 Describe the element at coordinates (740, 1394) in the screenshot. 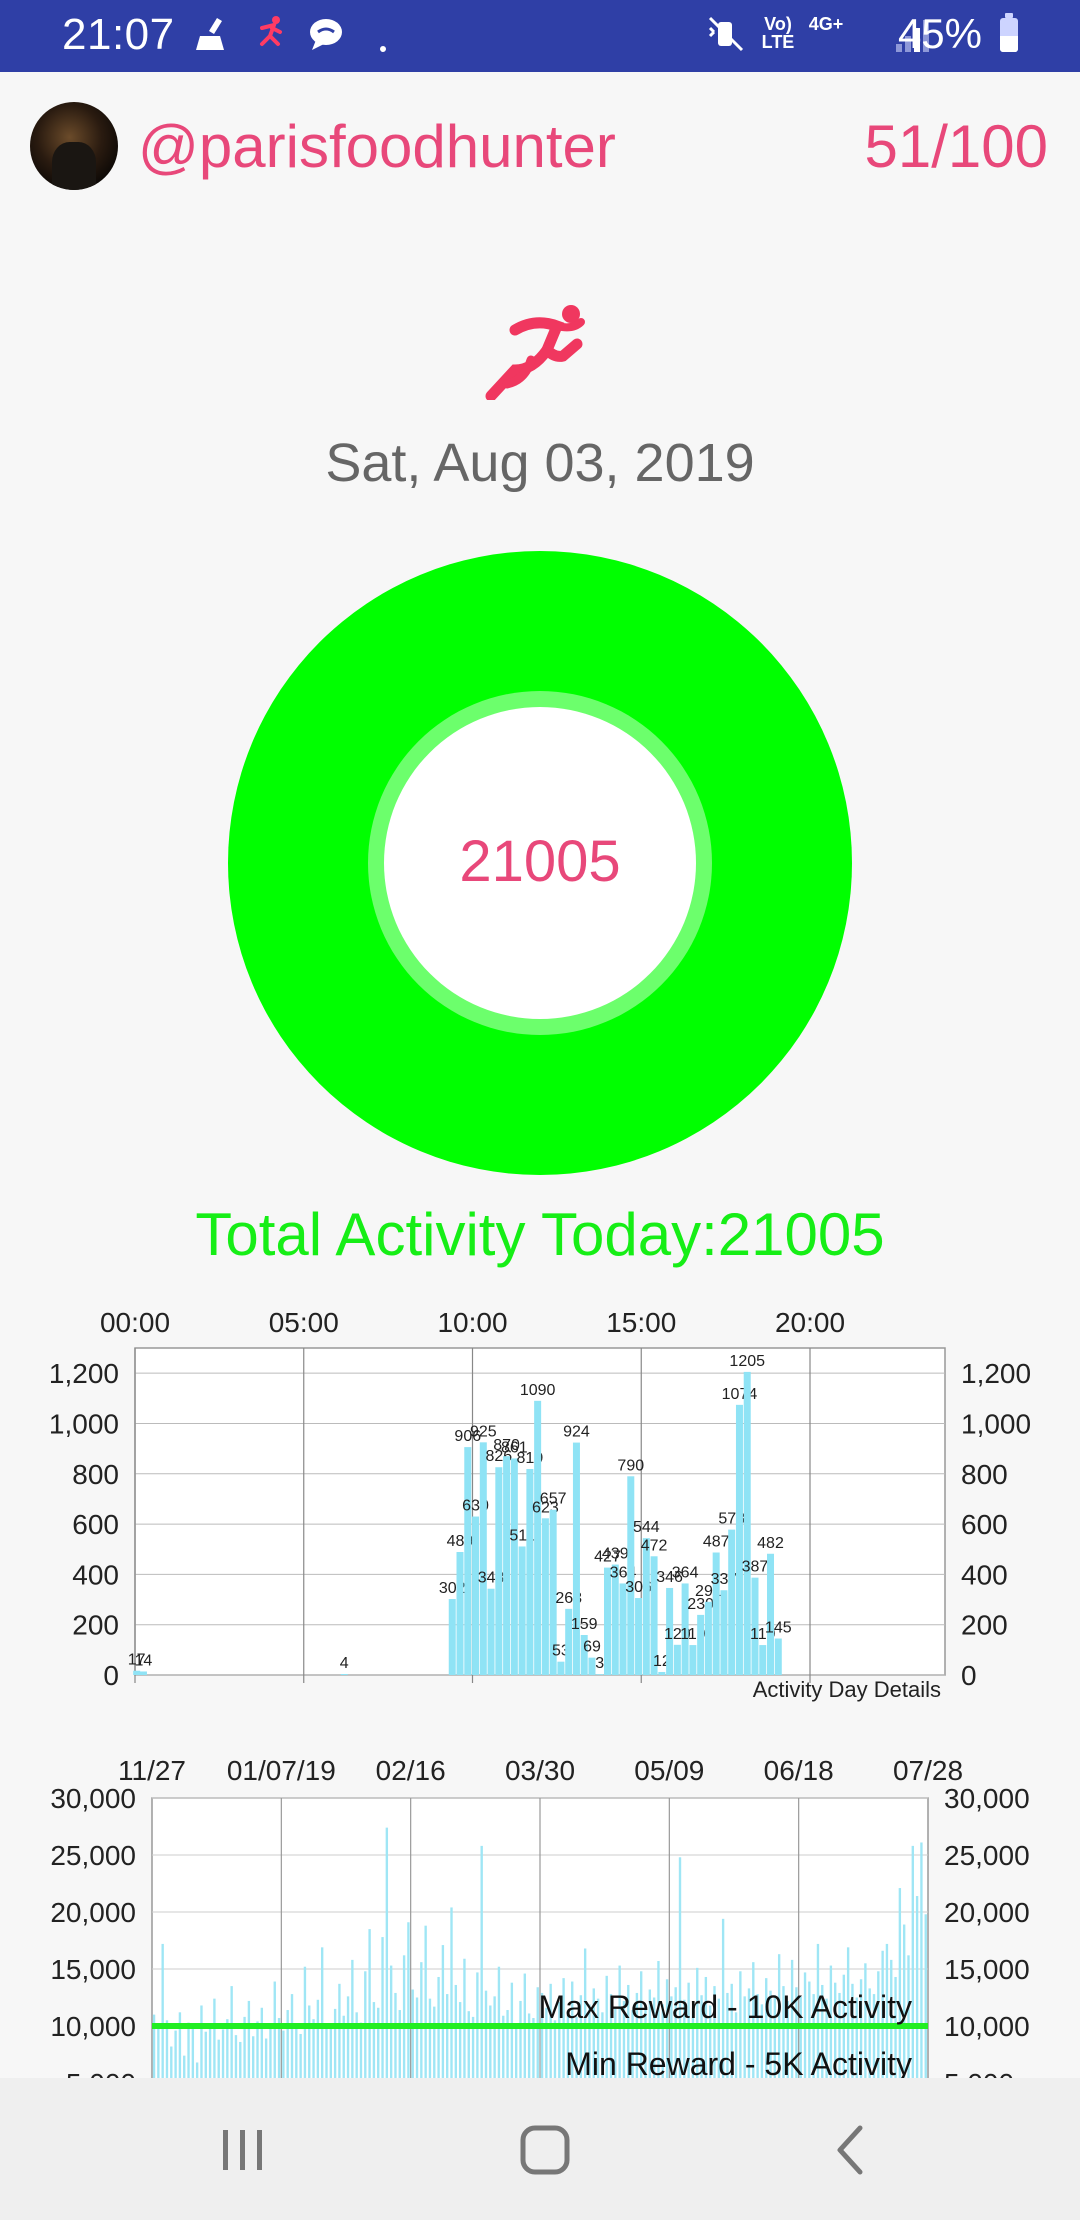

I see `data-label: 1074` at that location.